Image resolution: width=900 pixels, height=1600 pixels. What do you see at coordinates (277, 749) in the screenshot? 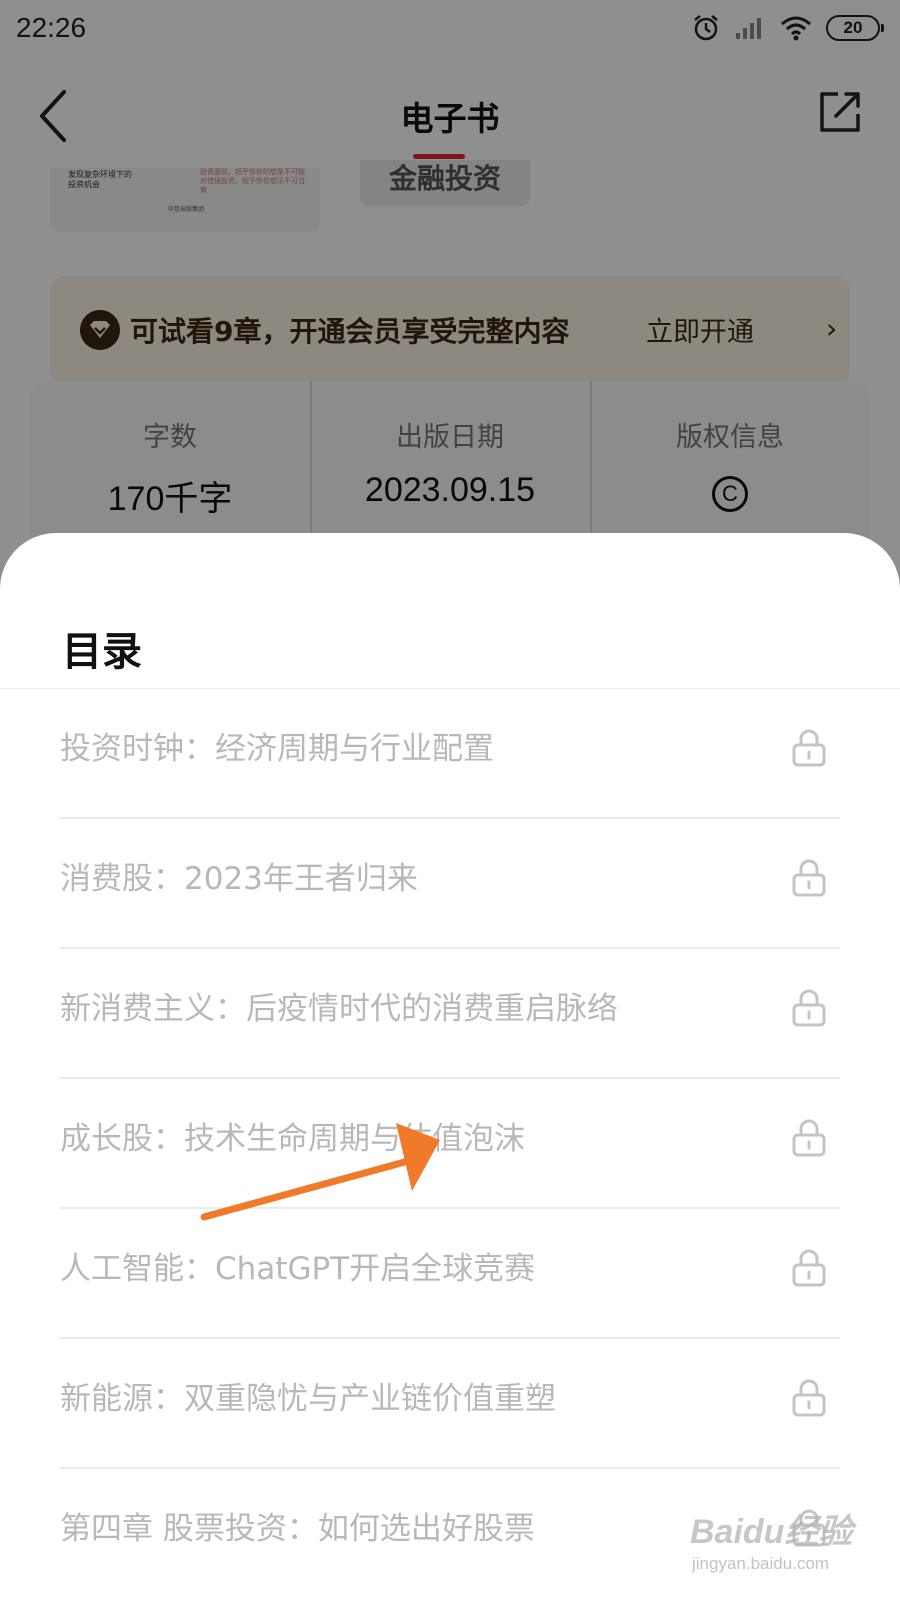
I see `toc-item-label: 投资时钟：经济周期与行业配置` at bounding box center [277, 749].